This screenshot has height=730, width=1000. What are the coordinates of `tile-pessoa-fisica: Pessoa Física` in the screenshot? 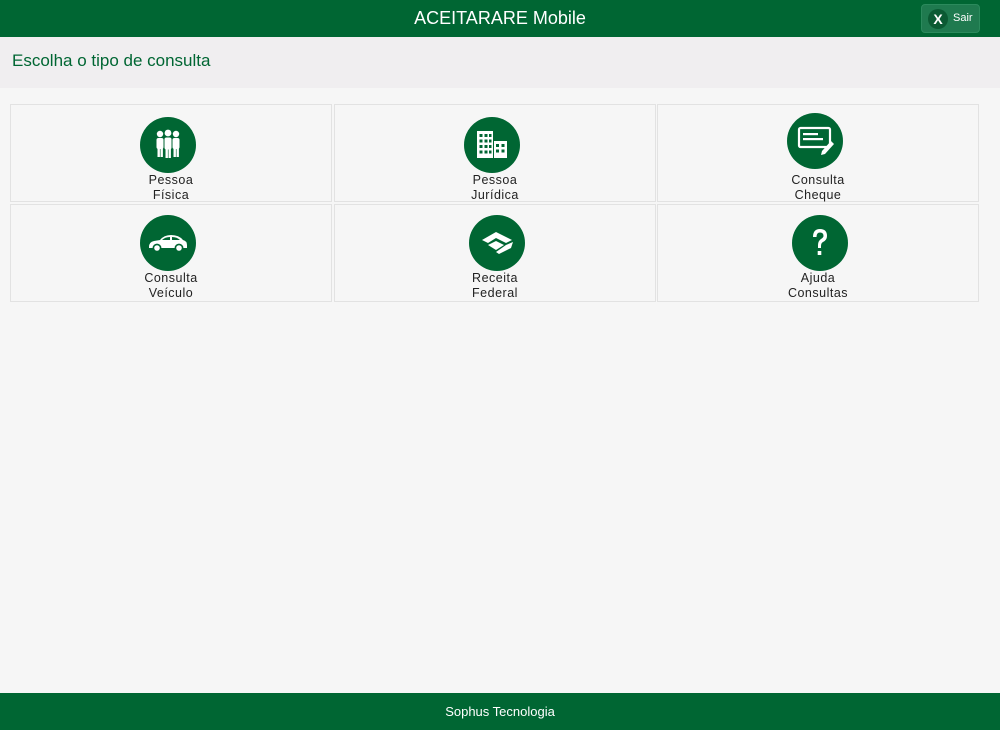 It's located at (171, 153).